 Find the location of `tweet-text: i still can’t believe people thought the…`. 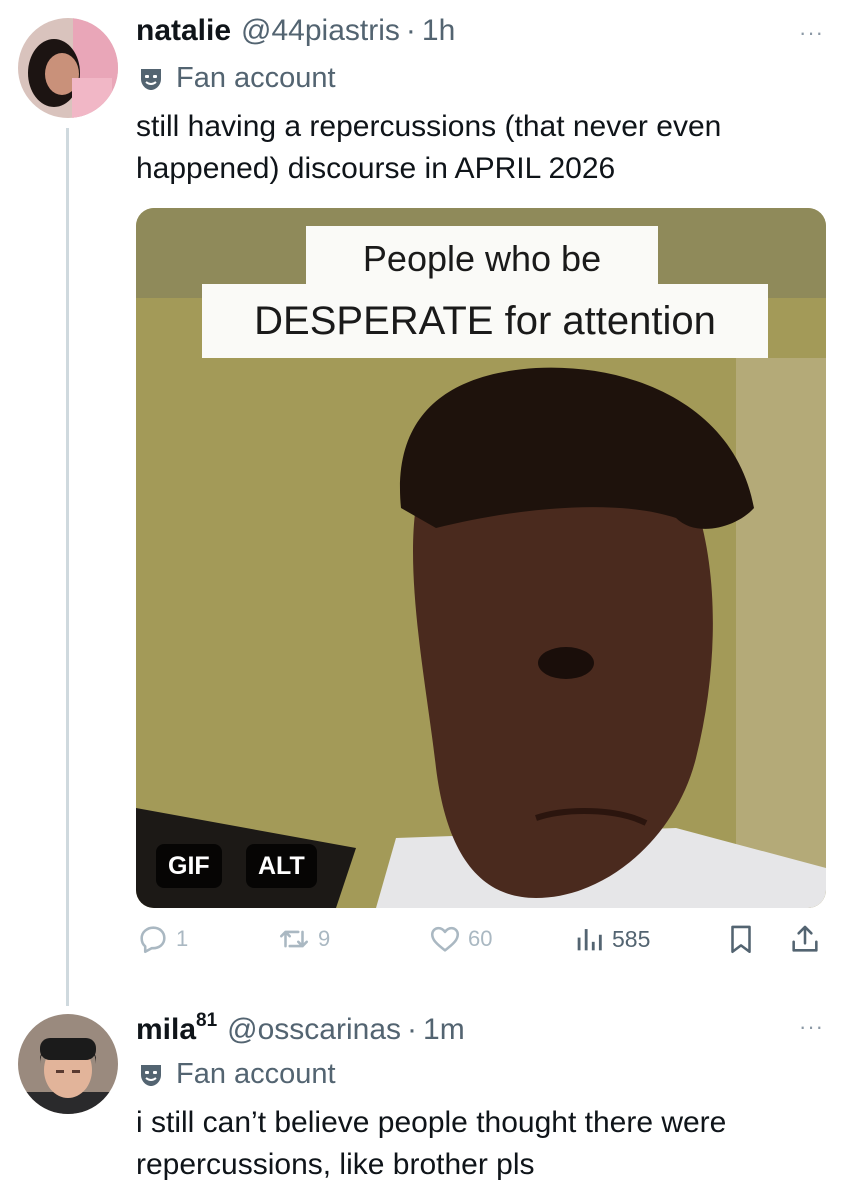

tweet-text: i still can’t believe people thought the… is located at coordinates (431, 1143).